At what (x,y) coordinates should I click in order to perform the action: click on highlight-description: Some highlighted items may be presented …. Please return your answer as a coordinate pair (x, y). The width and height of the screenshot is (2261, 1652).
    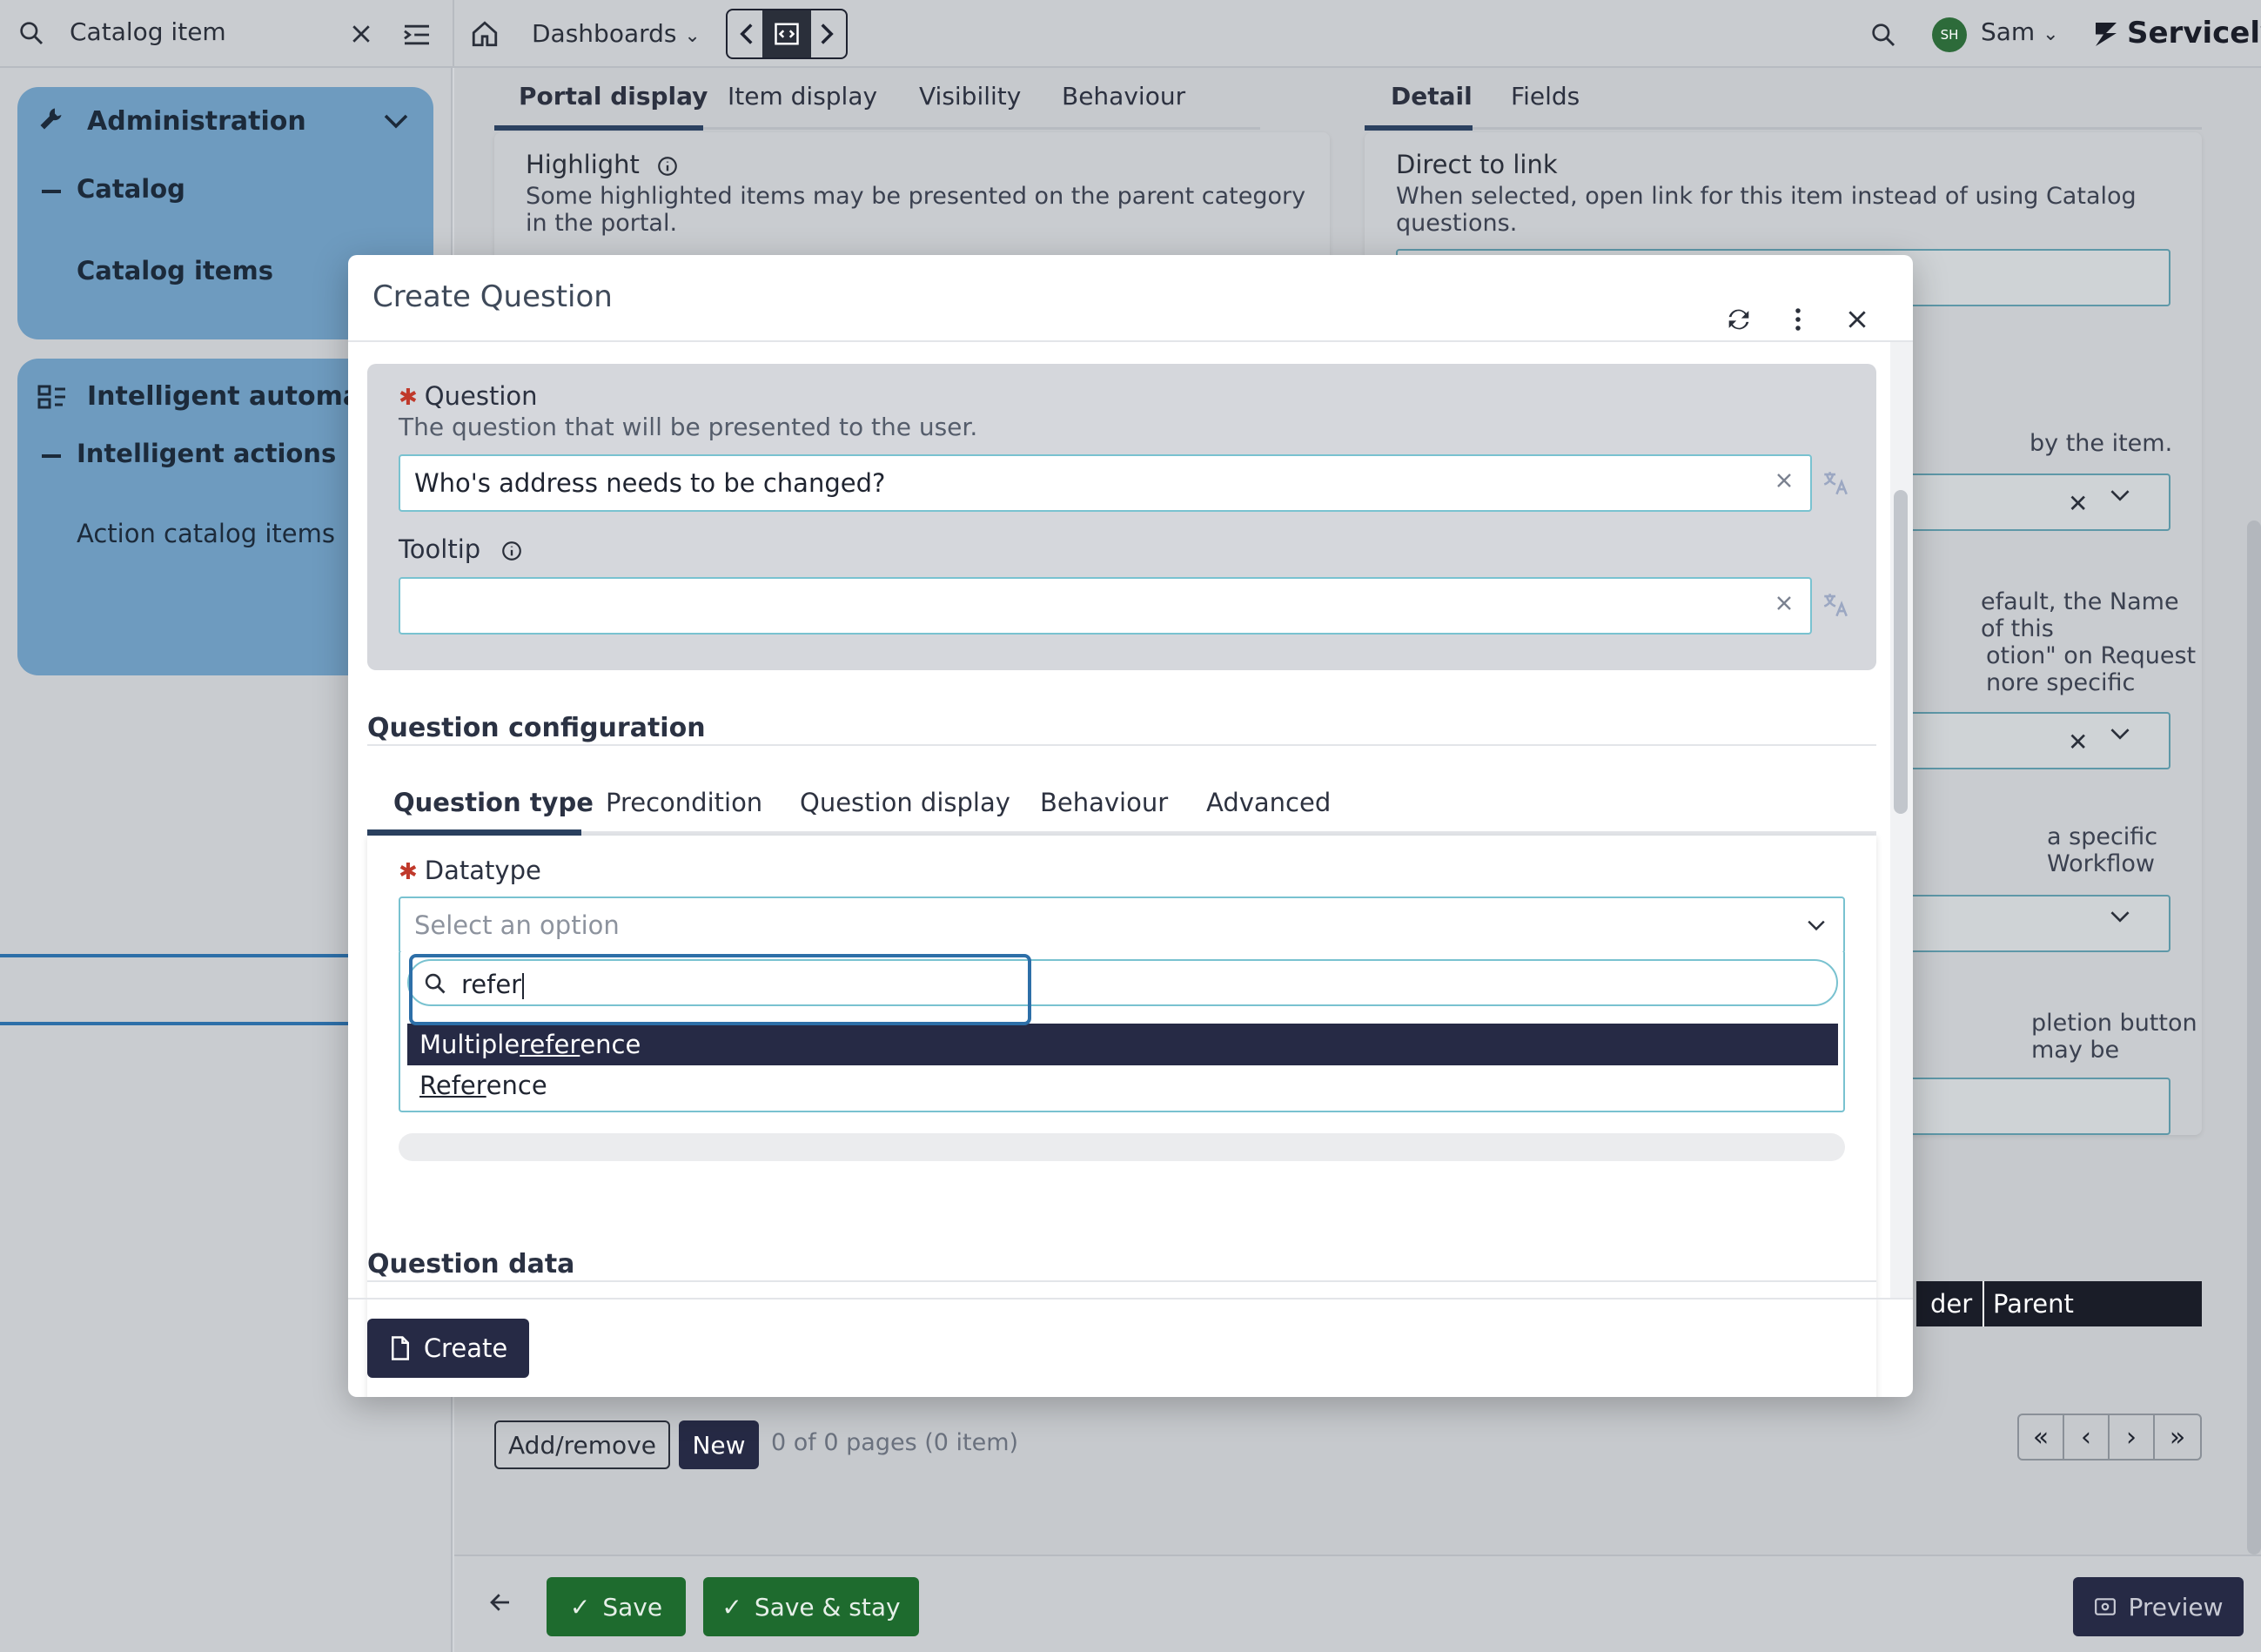
    Looking at the image, I should click on (916, 210).